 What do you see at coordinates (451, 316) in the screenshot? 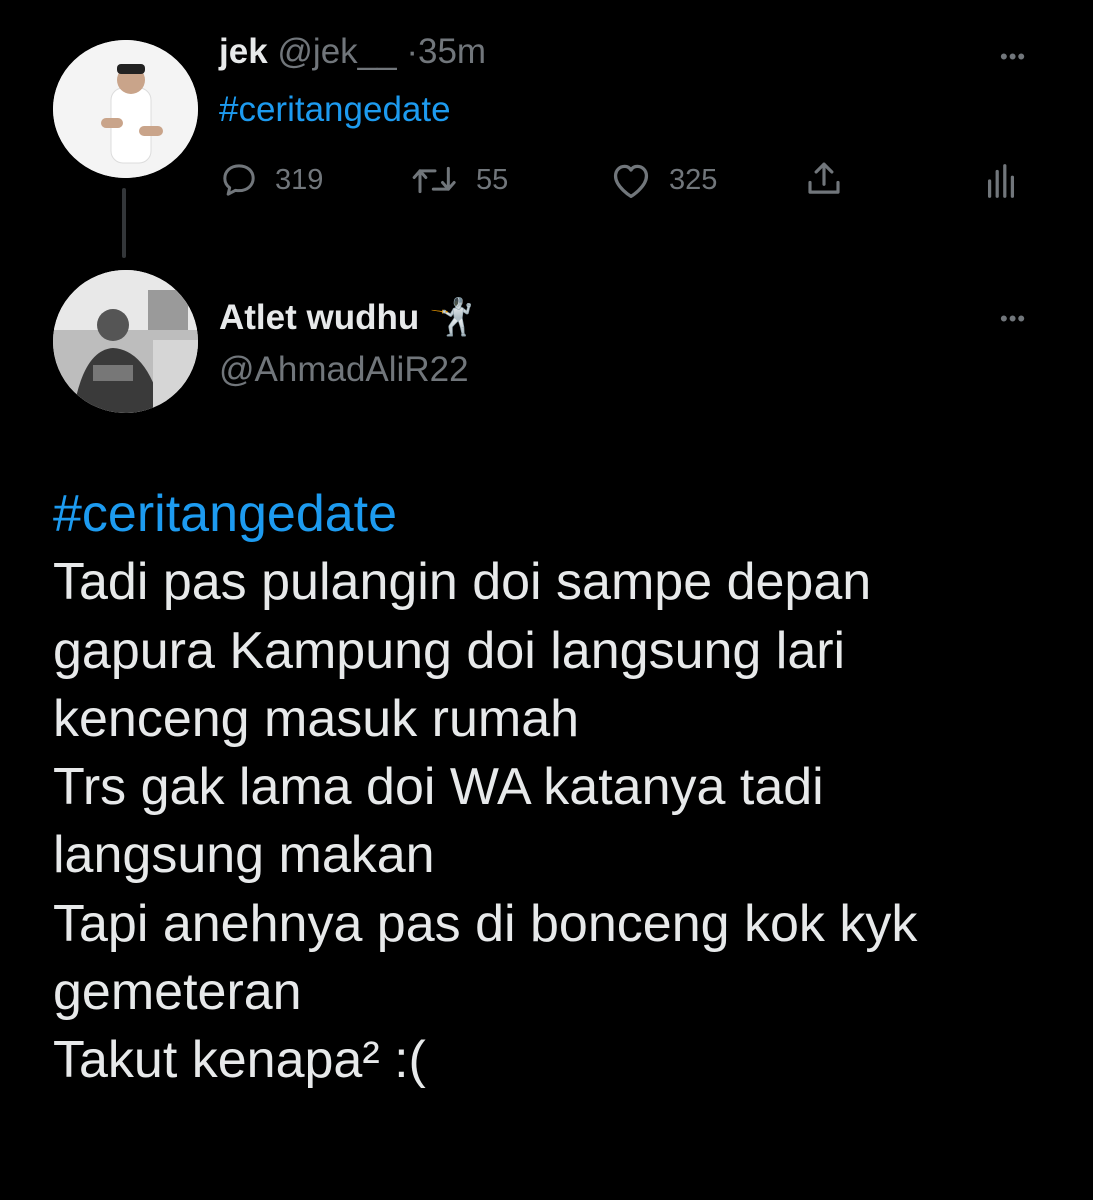
I see `fencing-emoji-icon: 🤺` at bounding box center [451, 316].